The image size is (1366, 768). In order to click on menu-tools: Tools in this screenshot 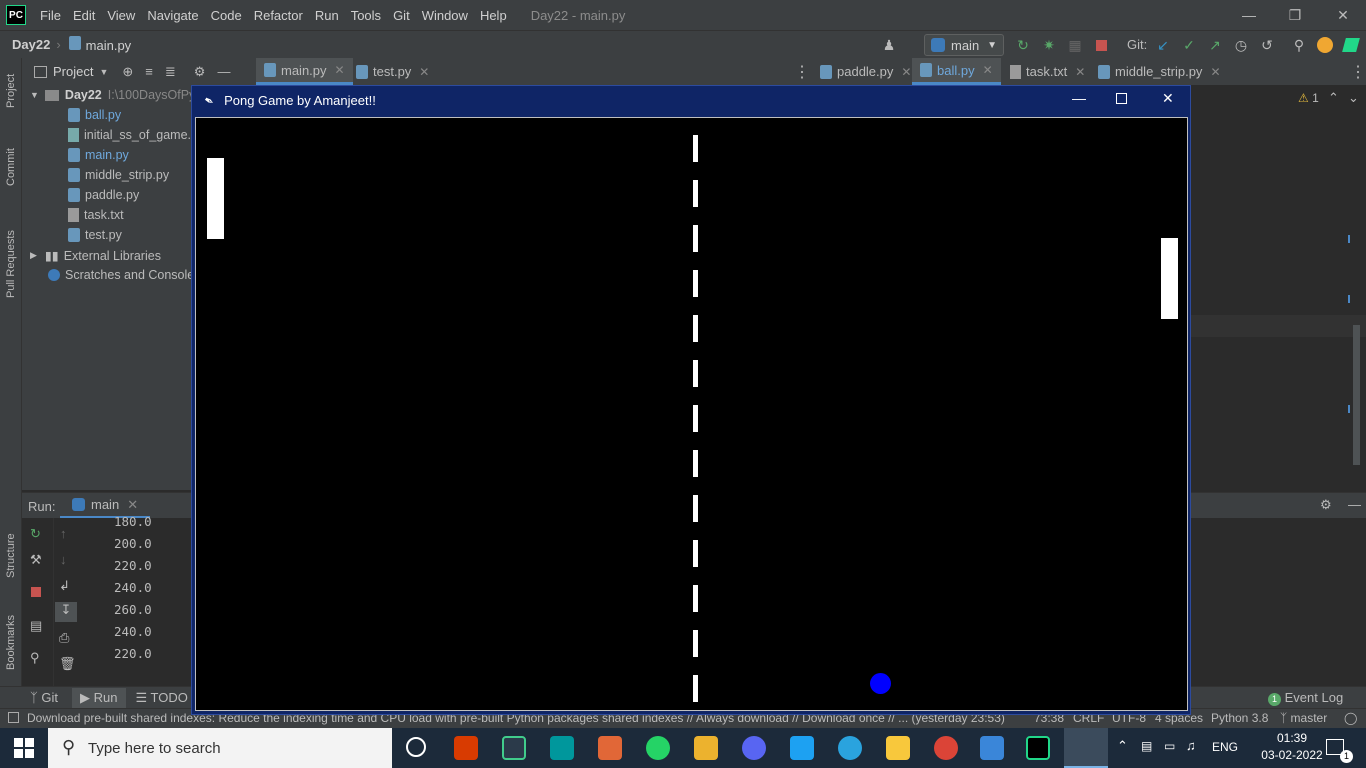, I will do `click(366, 15)`.